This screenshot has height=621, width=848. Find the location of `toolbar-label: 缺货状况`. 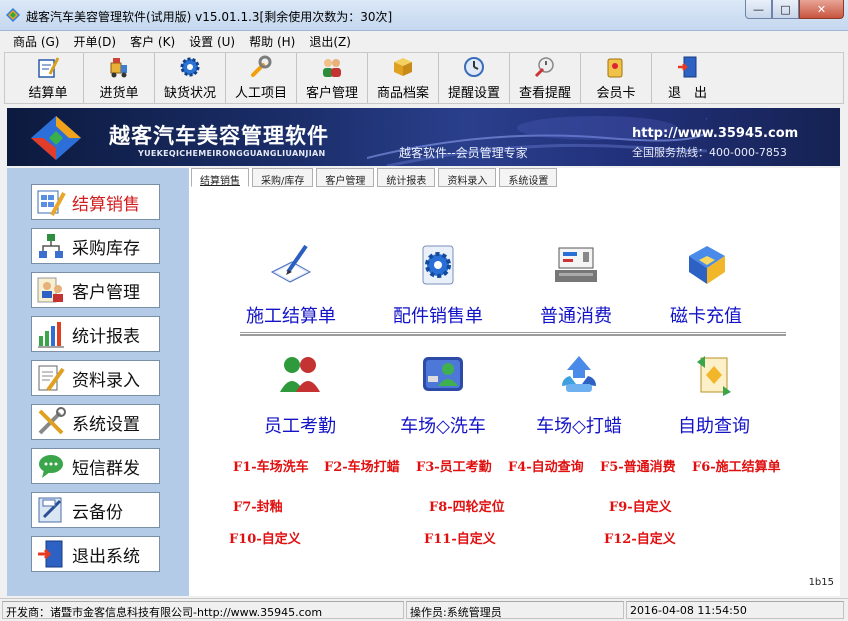

toolbar-label: 缺货状况 is located at coordinates (189, 93).